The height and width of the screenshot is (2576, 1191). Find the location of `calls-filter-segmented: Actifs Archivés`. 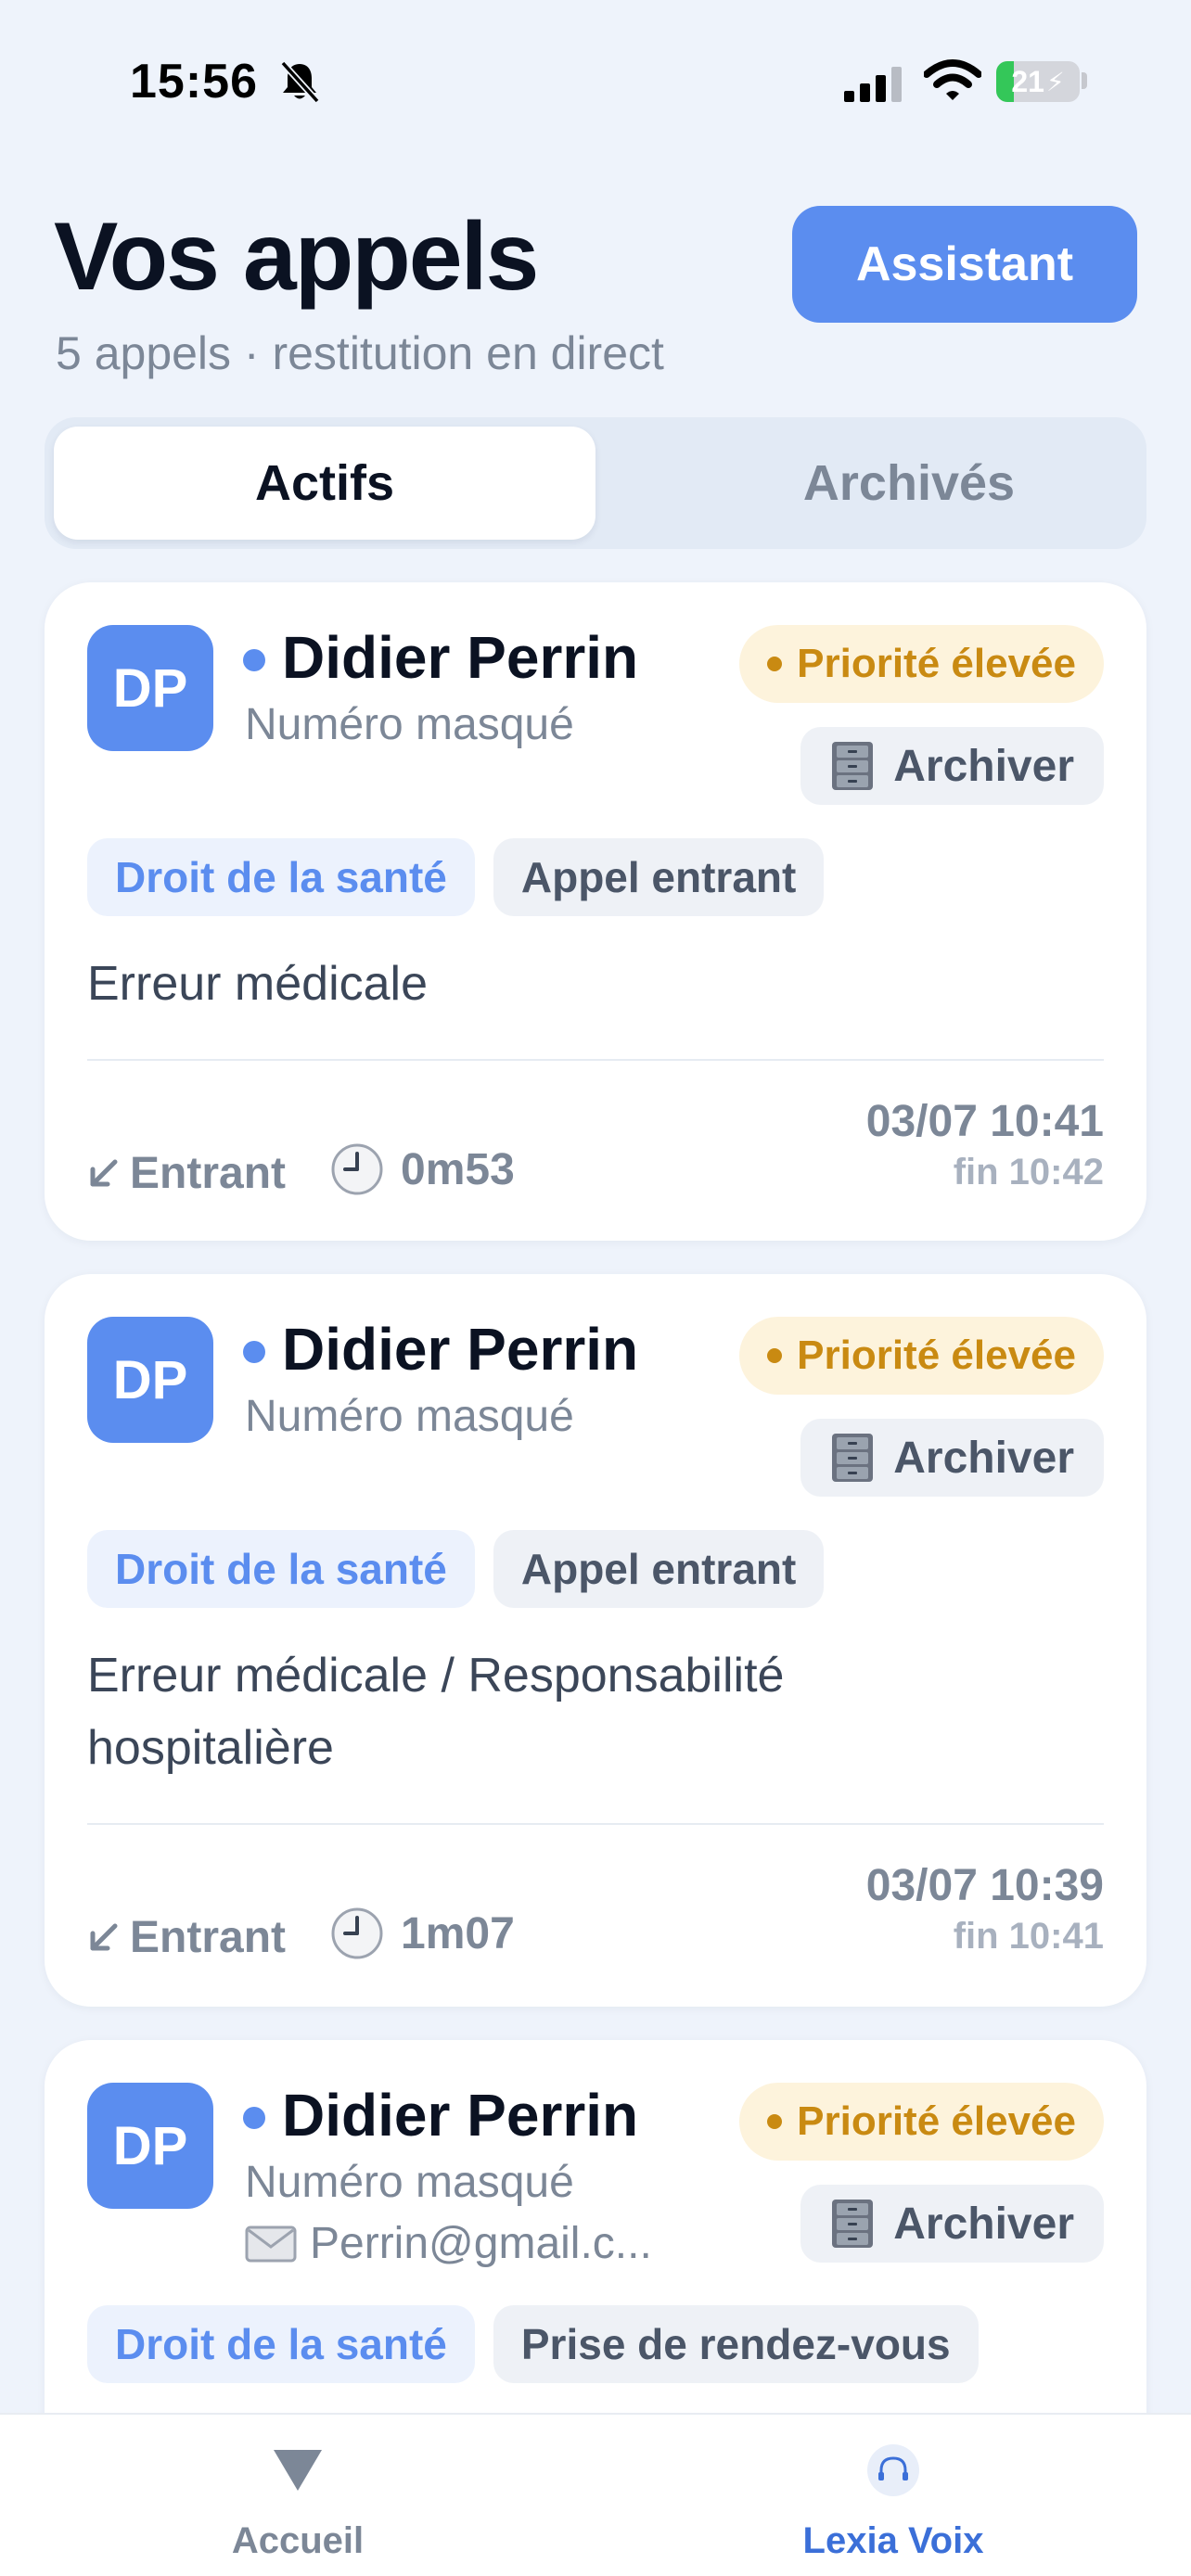

calls-filter-segmented: Actifs Archivés is located at coordinates (595, 483).